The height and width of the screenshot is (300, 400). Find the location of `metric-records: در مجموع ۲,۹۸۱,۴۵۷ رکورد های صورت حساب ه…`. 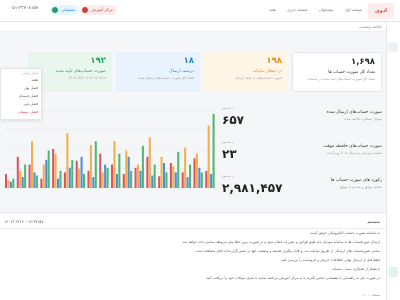

metric-records: در مجموع ۲,۹۸۱,۴۵۷ رکورد های صورت حساب ه… is located at coordinates (304, 186).